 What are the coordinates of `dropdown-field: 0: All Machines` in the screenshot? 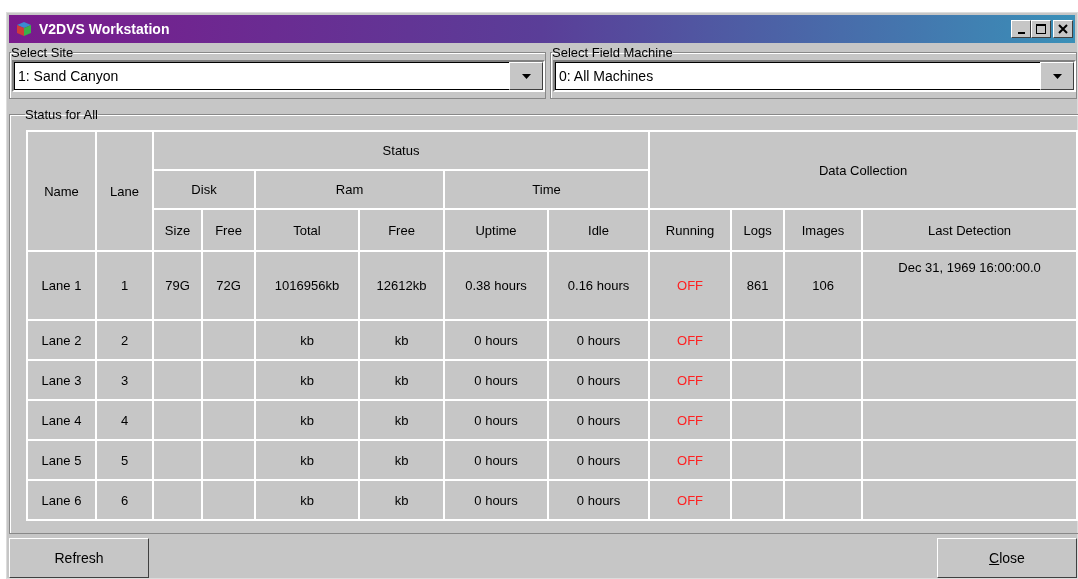 It's located at (797, 76).